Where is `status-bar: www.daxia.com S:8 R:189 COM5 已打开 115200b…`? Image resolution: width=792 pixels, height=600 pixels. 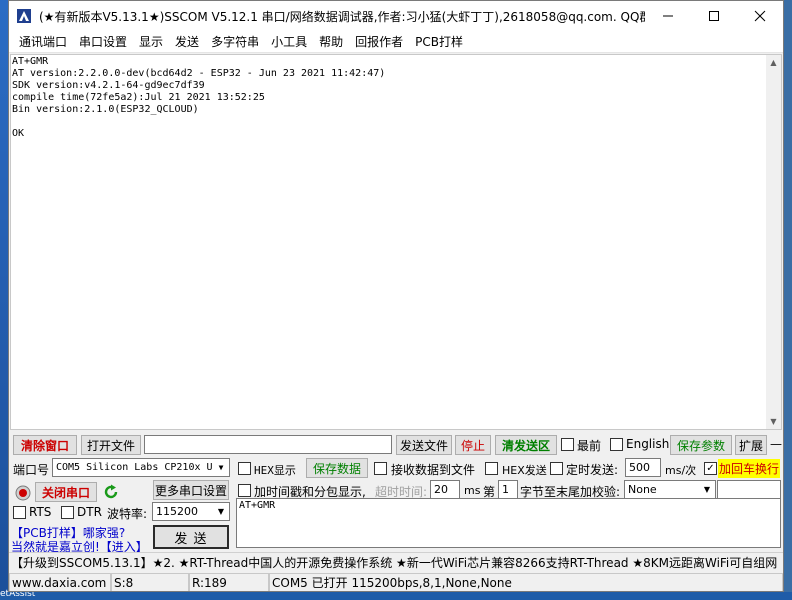 status-bar: www.daxia.com S:8 R:189 COM5 已打开 115200b… is located at coordinates (396, 582).